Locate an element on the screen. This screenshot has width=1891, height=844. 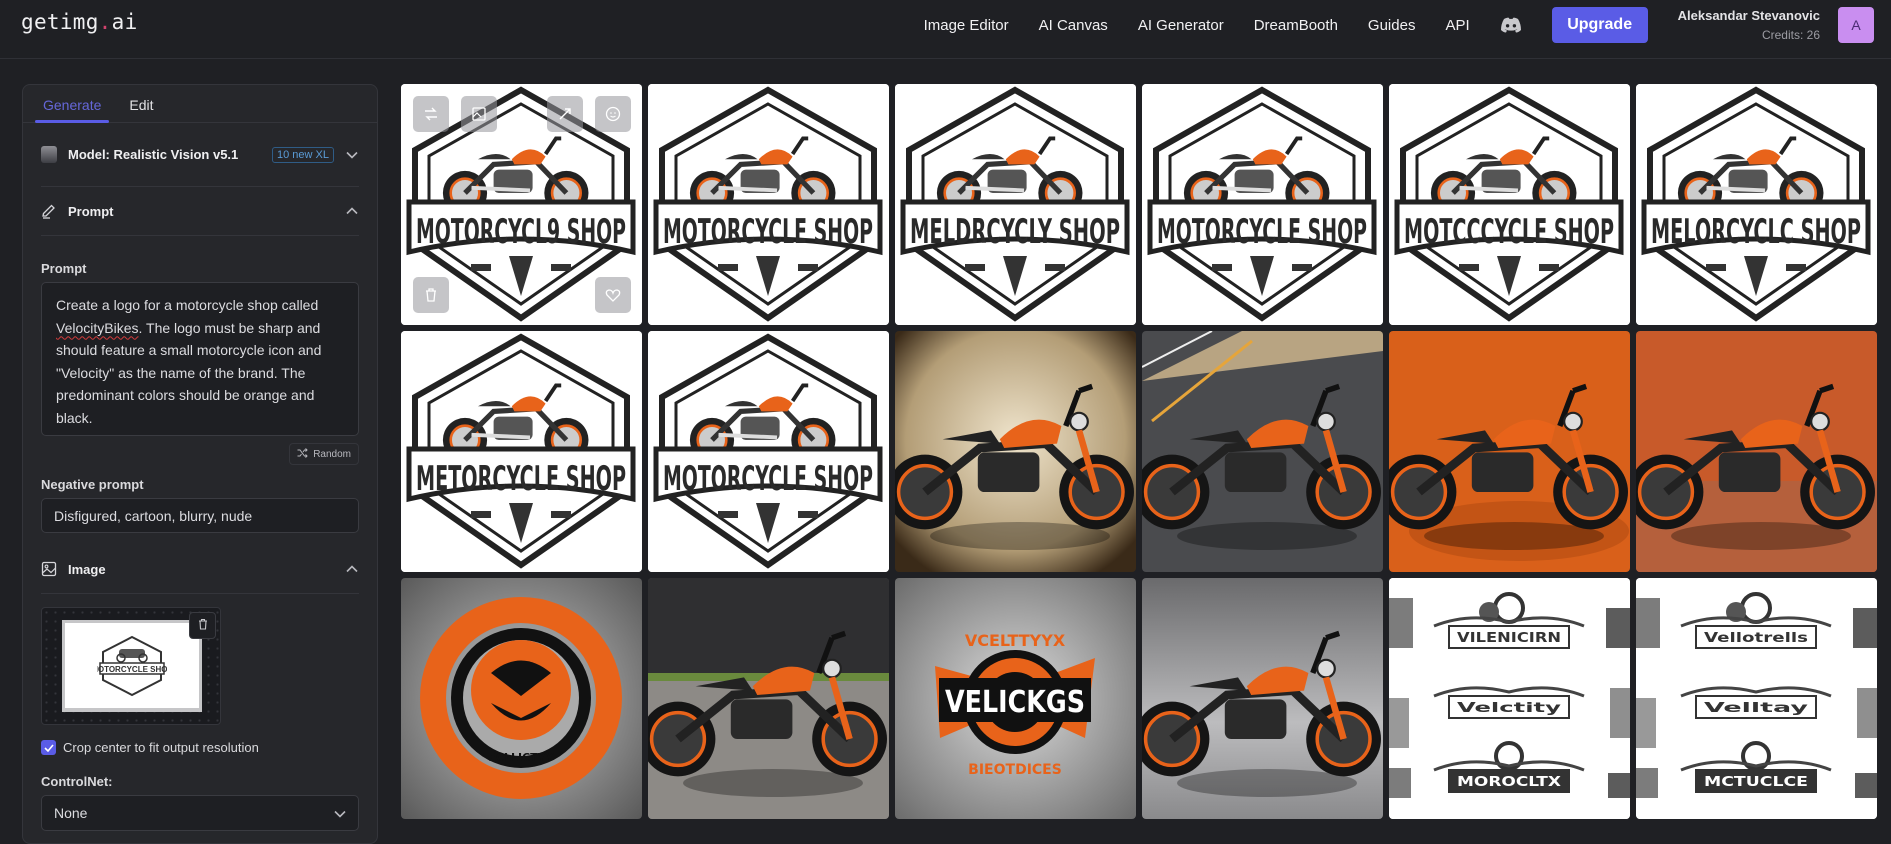
controlnet-select: None is located at coordinates (200, 813).